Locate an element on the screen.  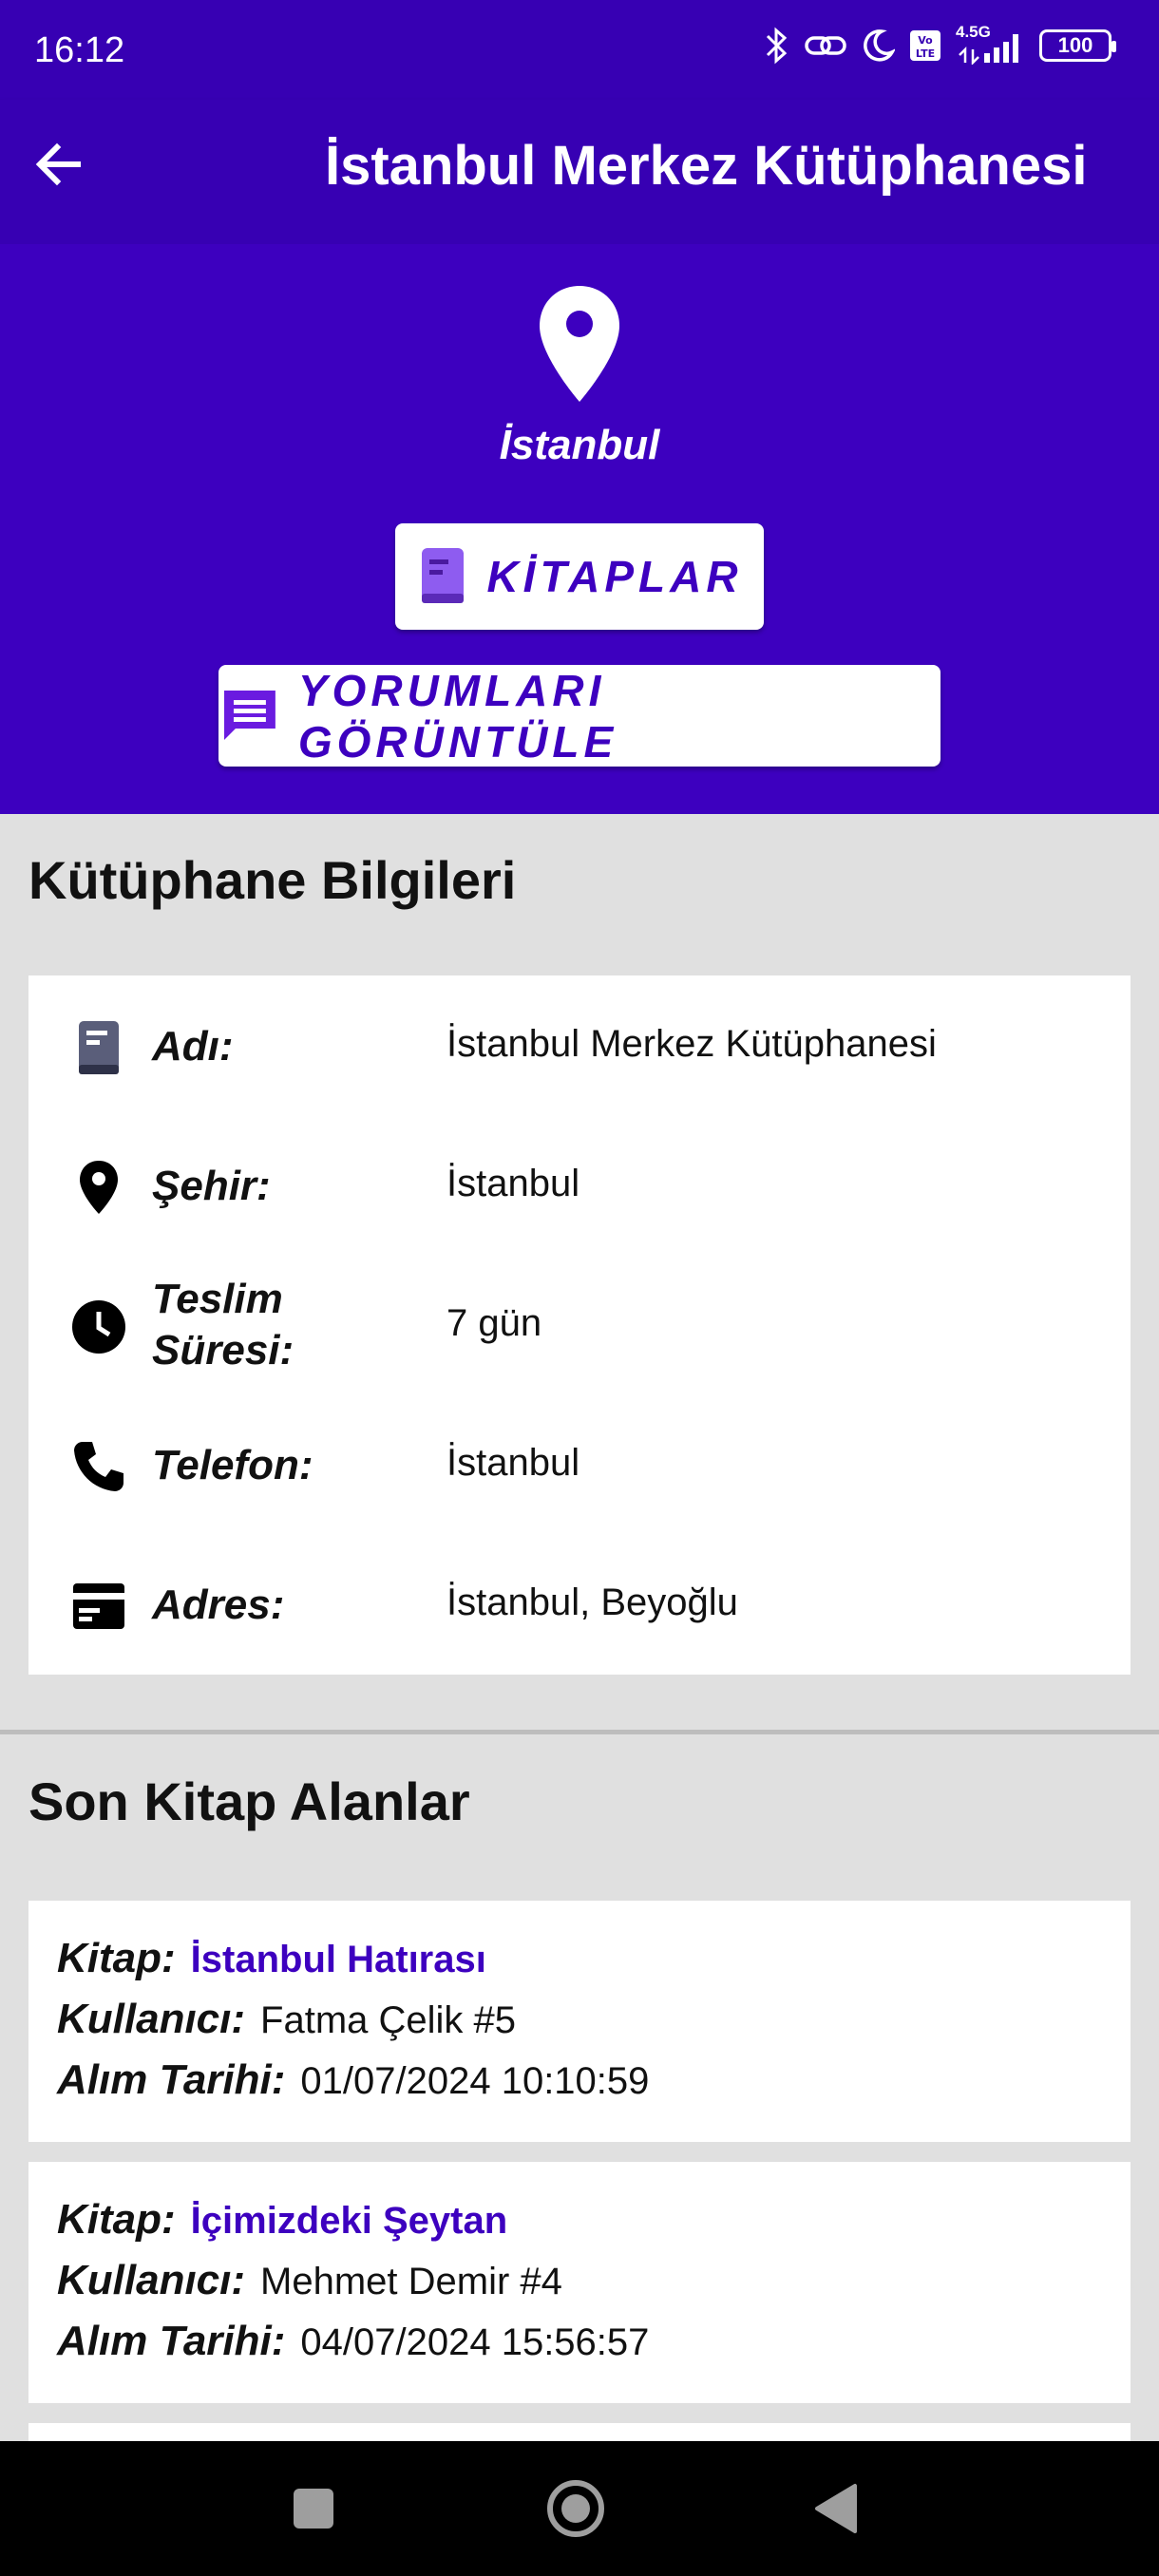
loan-book-line: Kitap: İstanbul Hatırası is located at coordinates (271, 1958).